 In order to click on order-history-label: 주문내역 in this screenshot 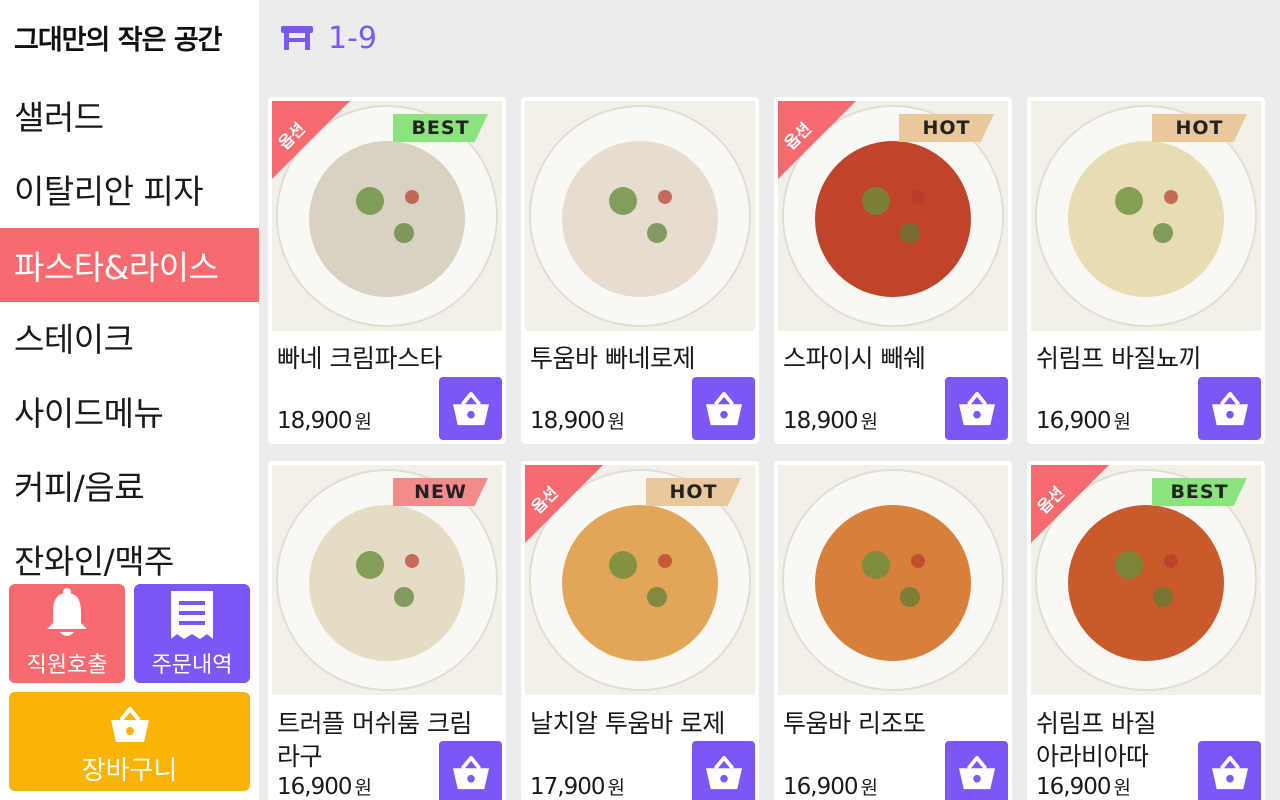, I will do `click(192, 665)`.